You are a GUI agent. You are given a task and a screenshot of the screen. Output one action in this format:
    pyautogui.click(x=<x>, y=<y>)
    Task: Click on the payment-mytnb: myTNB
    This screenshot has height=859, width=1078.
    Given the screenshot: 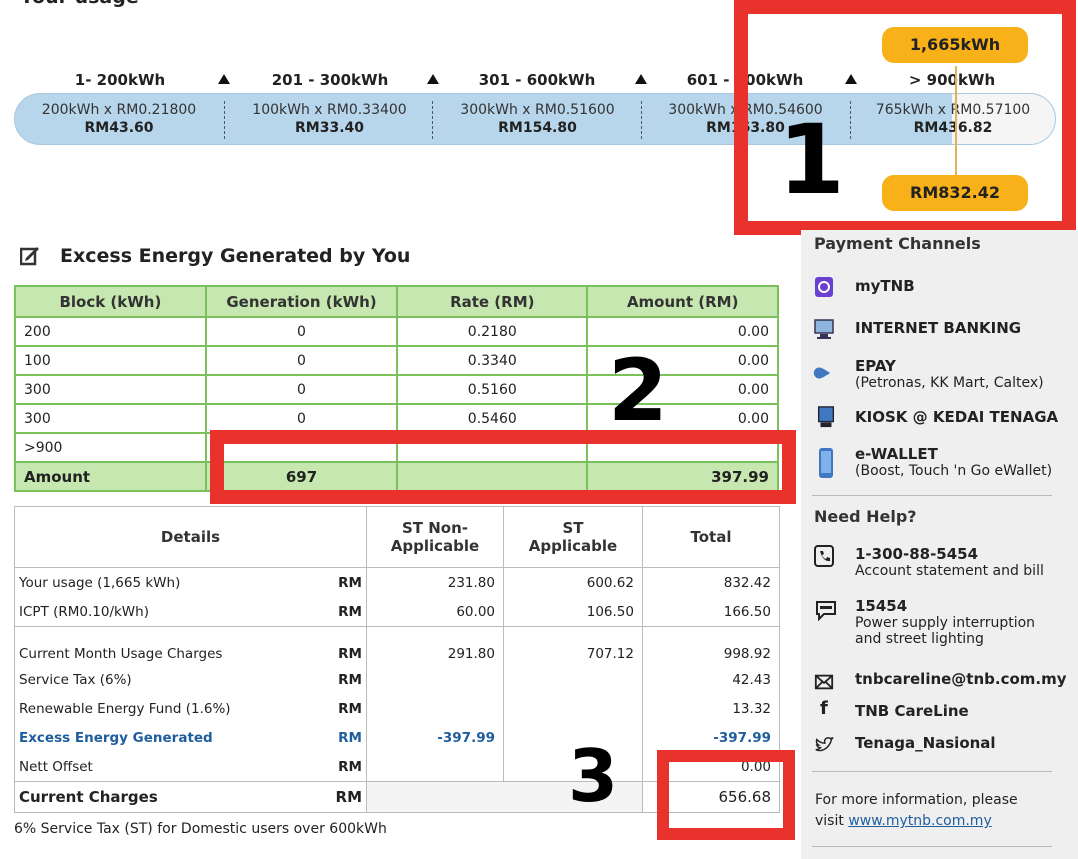 What is the action you would take?
    pyautogui.click(x=885, y=286)
    